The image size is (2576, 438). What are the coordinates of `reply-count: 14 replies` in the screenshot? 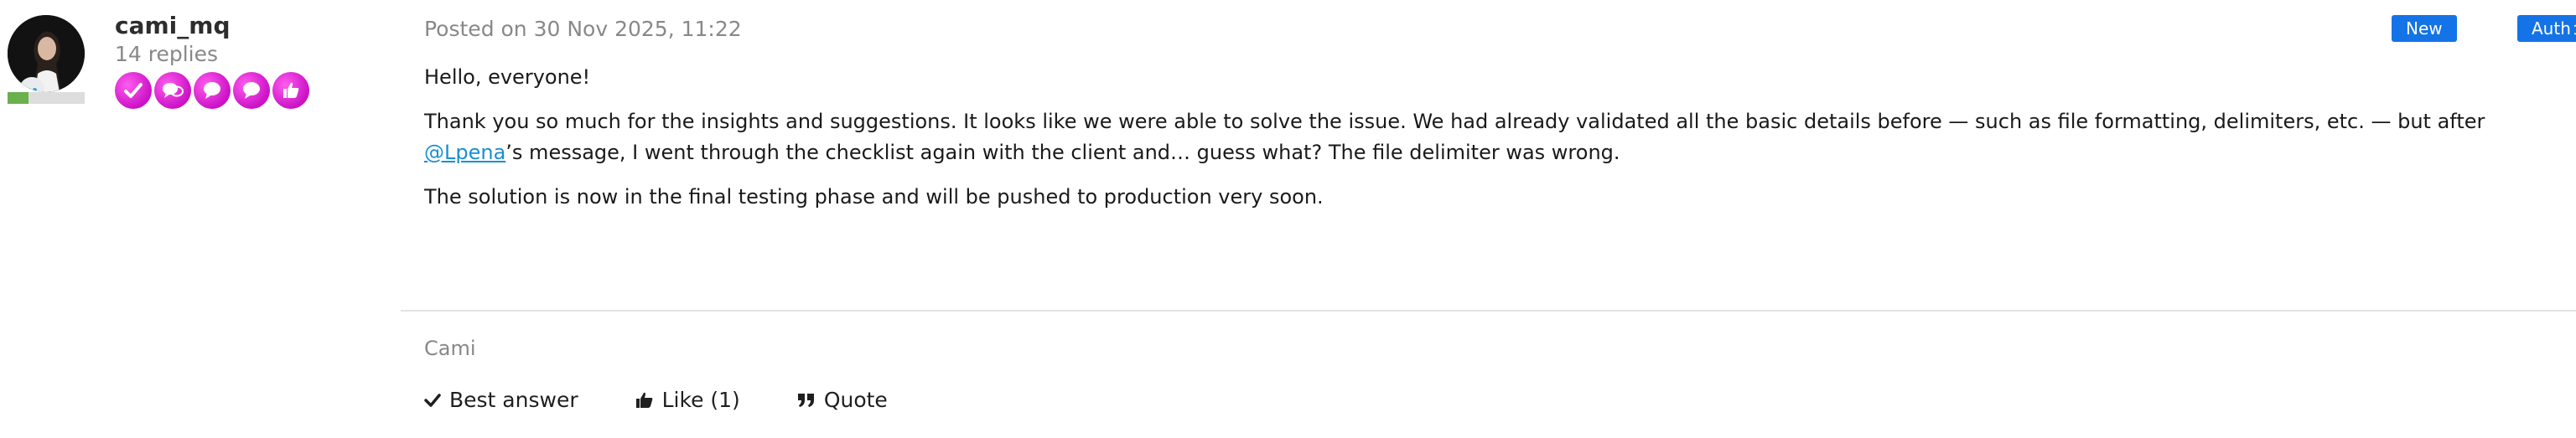 It's located at (167, 54).